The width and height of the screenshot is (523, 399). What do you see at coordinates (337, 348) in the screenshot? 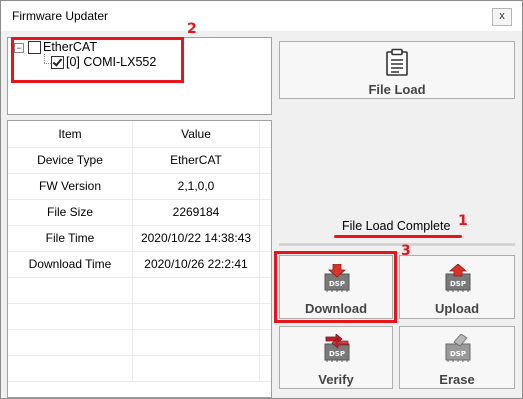
I see `verify-icon: DSP` at bounding box center [337, 348].